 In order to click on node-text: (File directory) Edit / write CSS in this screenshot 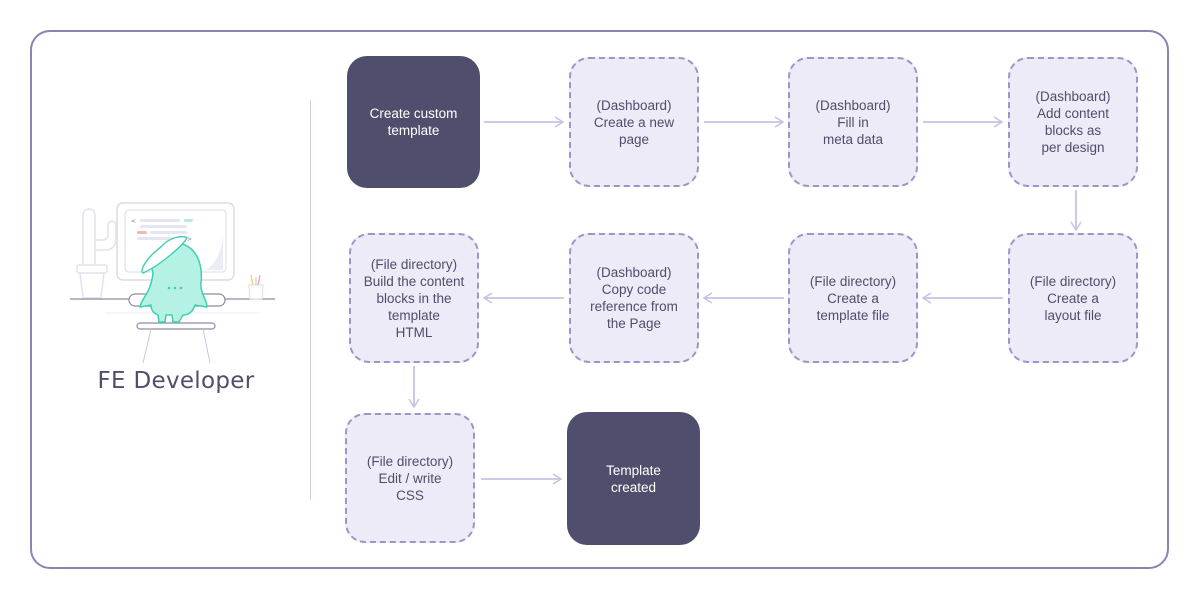, I will do `click(410, 478)`.